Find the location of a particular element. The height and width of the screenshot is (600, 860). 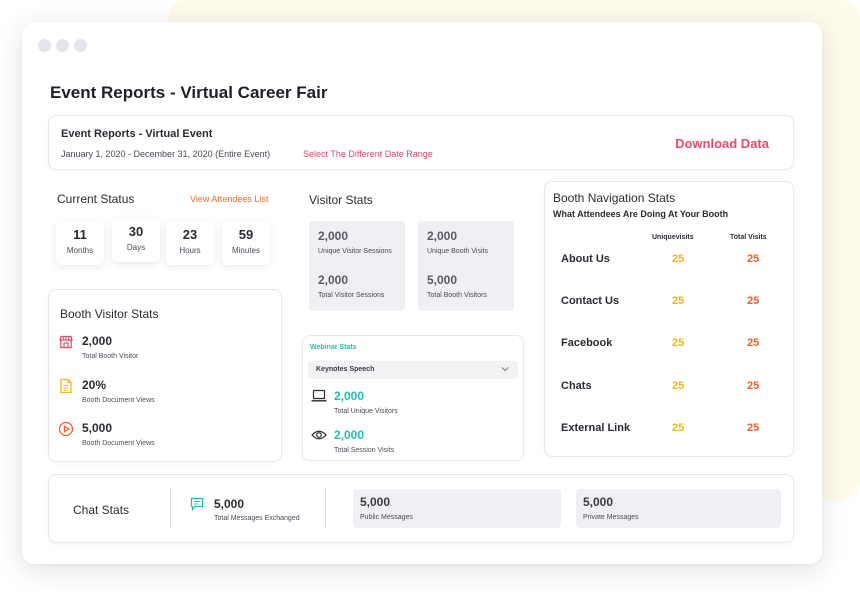

stat-label: Unique Visitor Sessions is located at coordinates (355, 251).